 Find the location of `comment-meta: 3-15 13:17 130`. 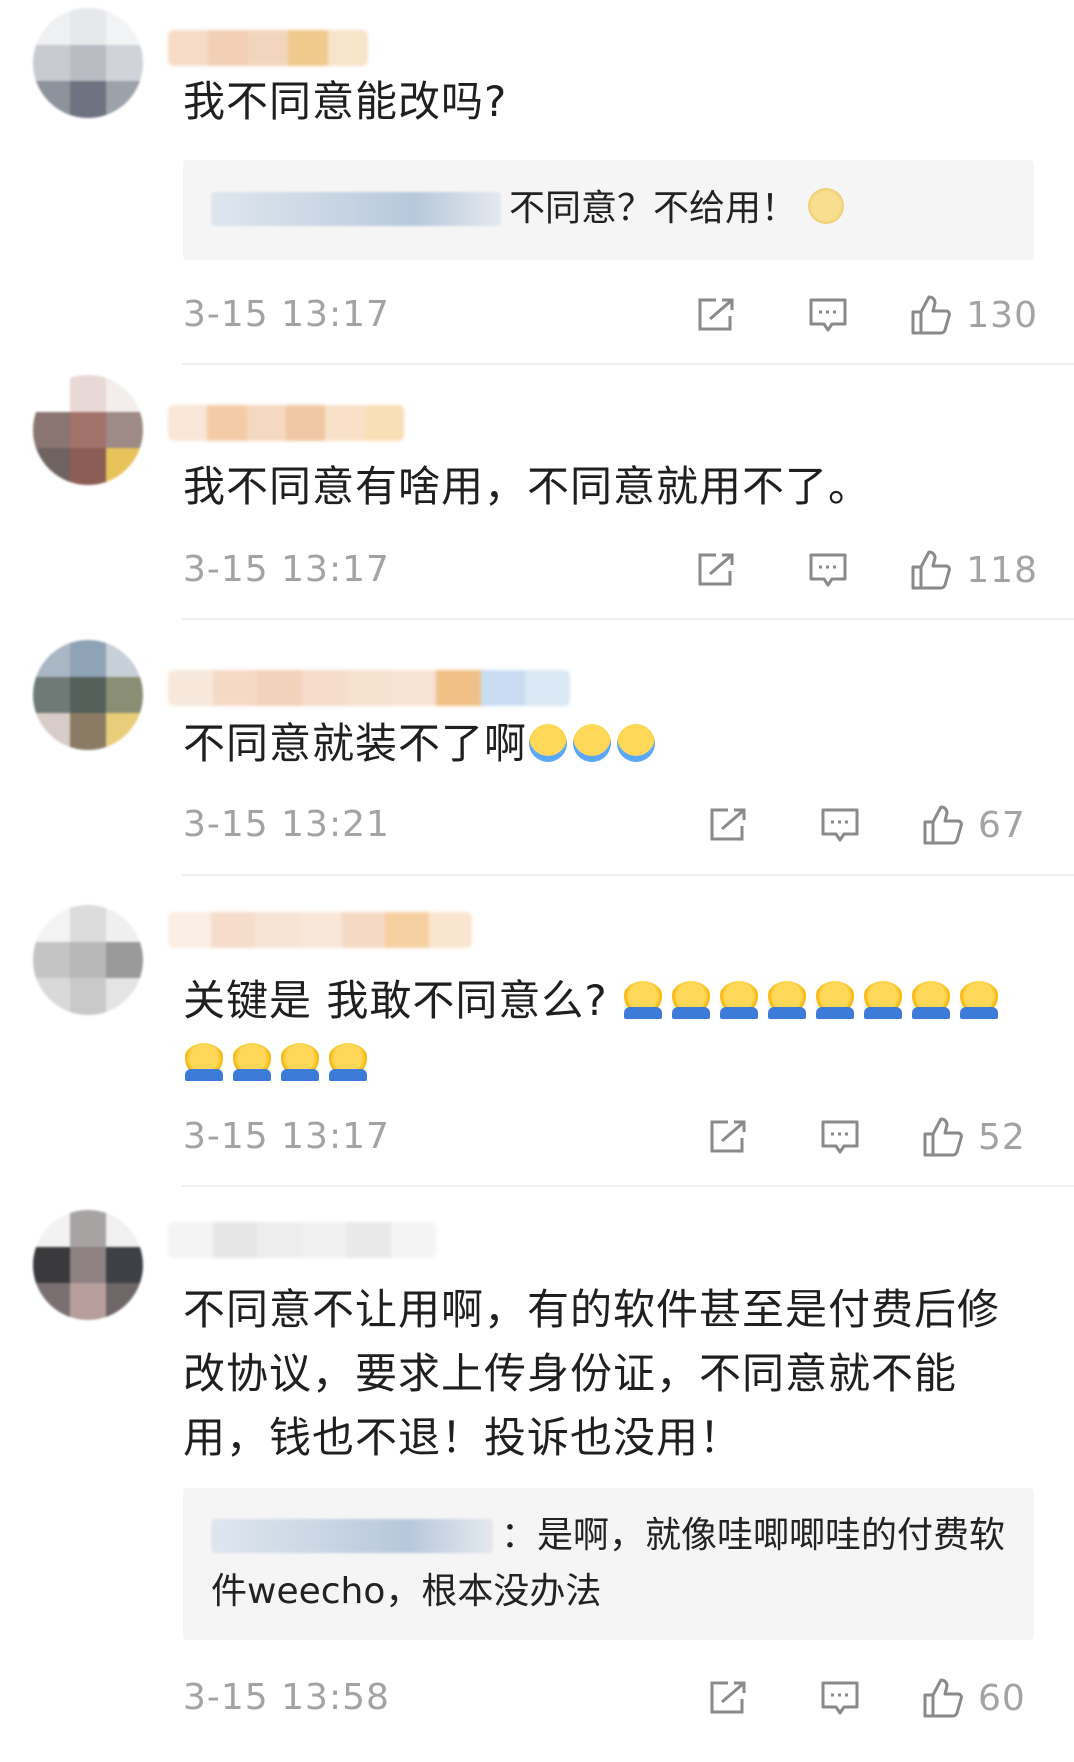

comment-meta: 3-15 13:17 130 is located at coordinates (610, 315).